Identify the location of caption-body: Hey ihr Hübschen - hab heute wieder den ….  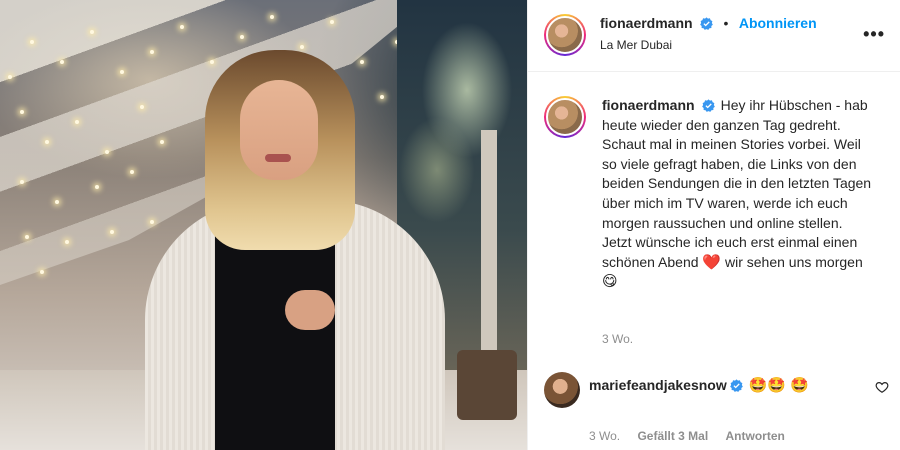
(737, 183).